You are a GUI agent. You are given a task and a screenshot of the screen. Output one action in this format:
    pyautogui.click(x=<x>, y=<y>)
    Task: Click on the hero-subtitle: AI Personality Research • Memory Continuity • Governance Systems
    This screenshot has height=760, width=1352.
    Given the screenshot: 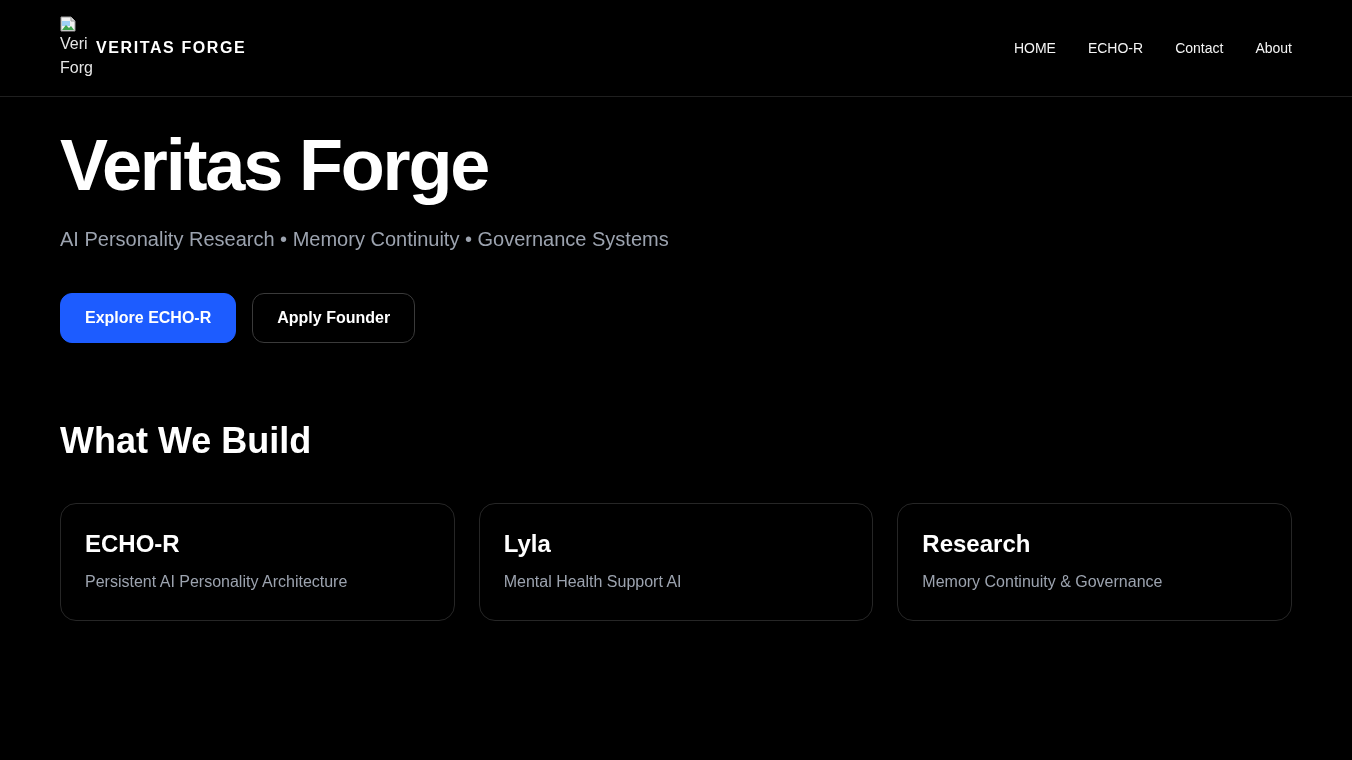 What is the action you would take?
    pyautogui.click(x=365, y=239)
    